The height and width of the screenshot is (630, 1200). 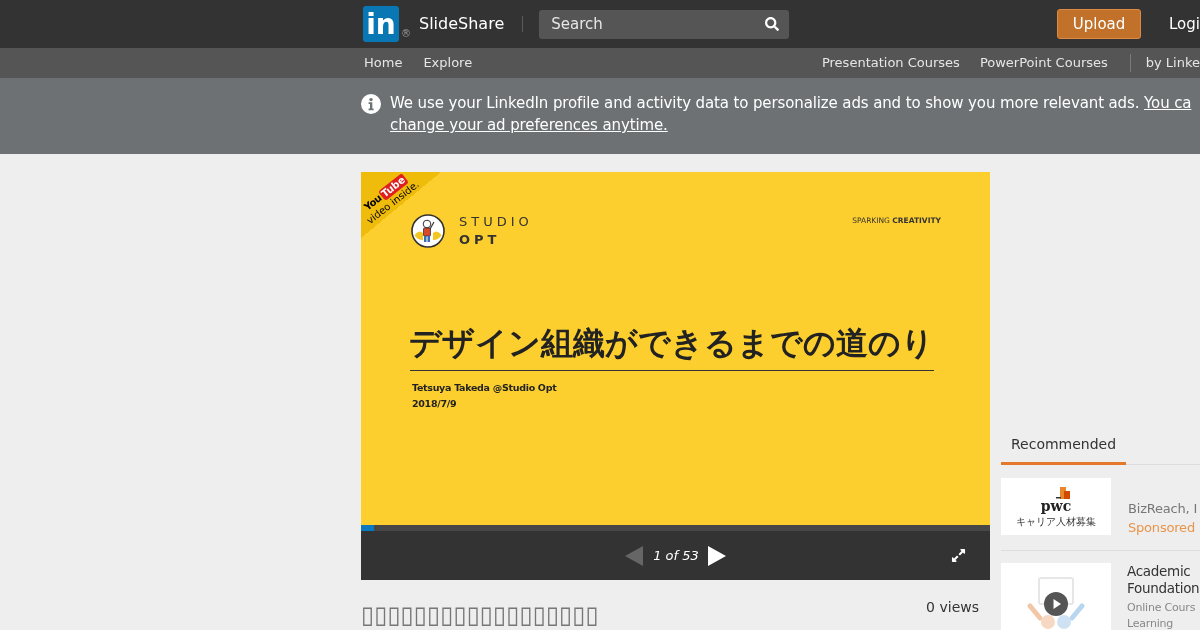 I want to click on progress-track, so click(x=675, y=528).